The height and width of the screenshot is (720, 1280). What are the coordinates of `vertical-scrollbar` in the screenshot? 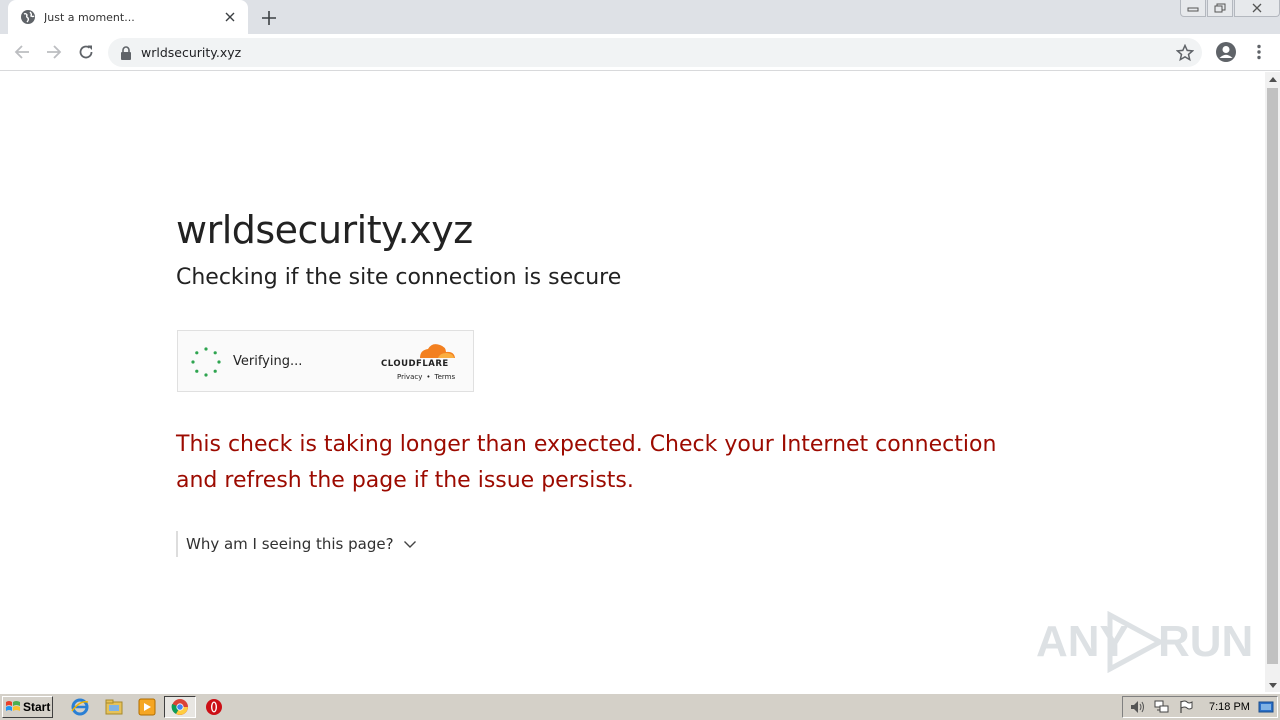 It's located at (1272, 382).